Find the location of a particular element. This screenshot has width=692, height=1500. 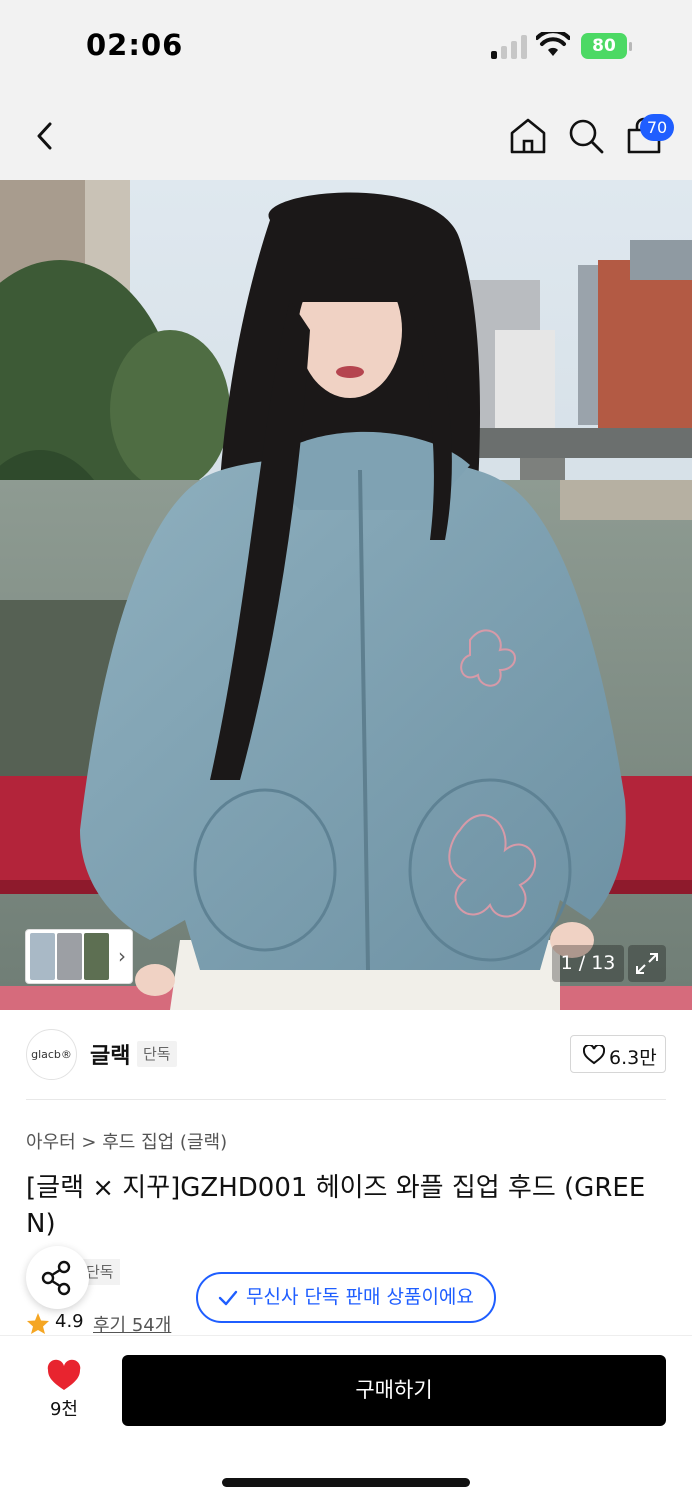

breadcrumb: 아우터 > 후드 집업 (글랙) is located at coordinates (126, 1141).